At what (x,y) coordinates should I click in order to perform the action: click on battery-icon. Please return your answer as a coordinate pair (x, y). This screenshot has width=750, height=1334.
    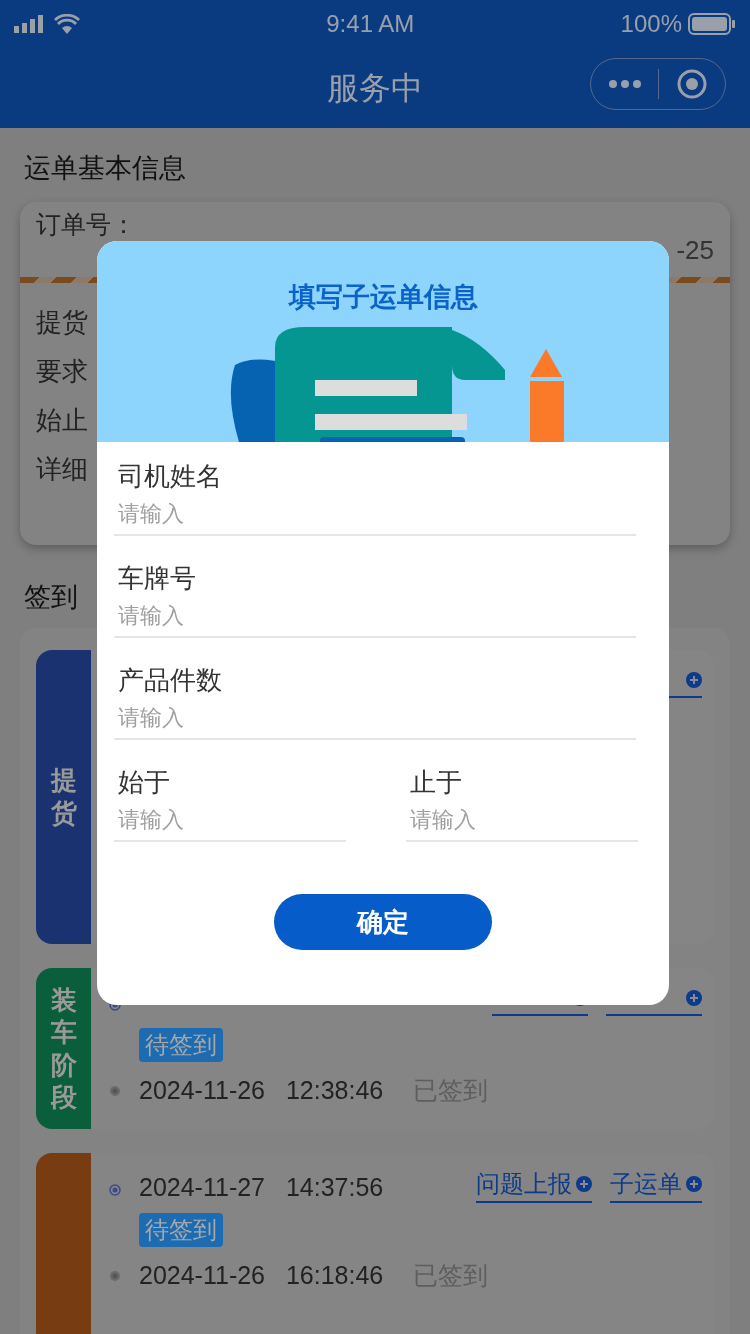
    Looking at the image, I should click on (712, 24).